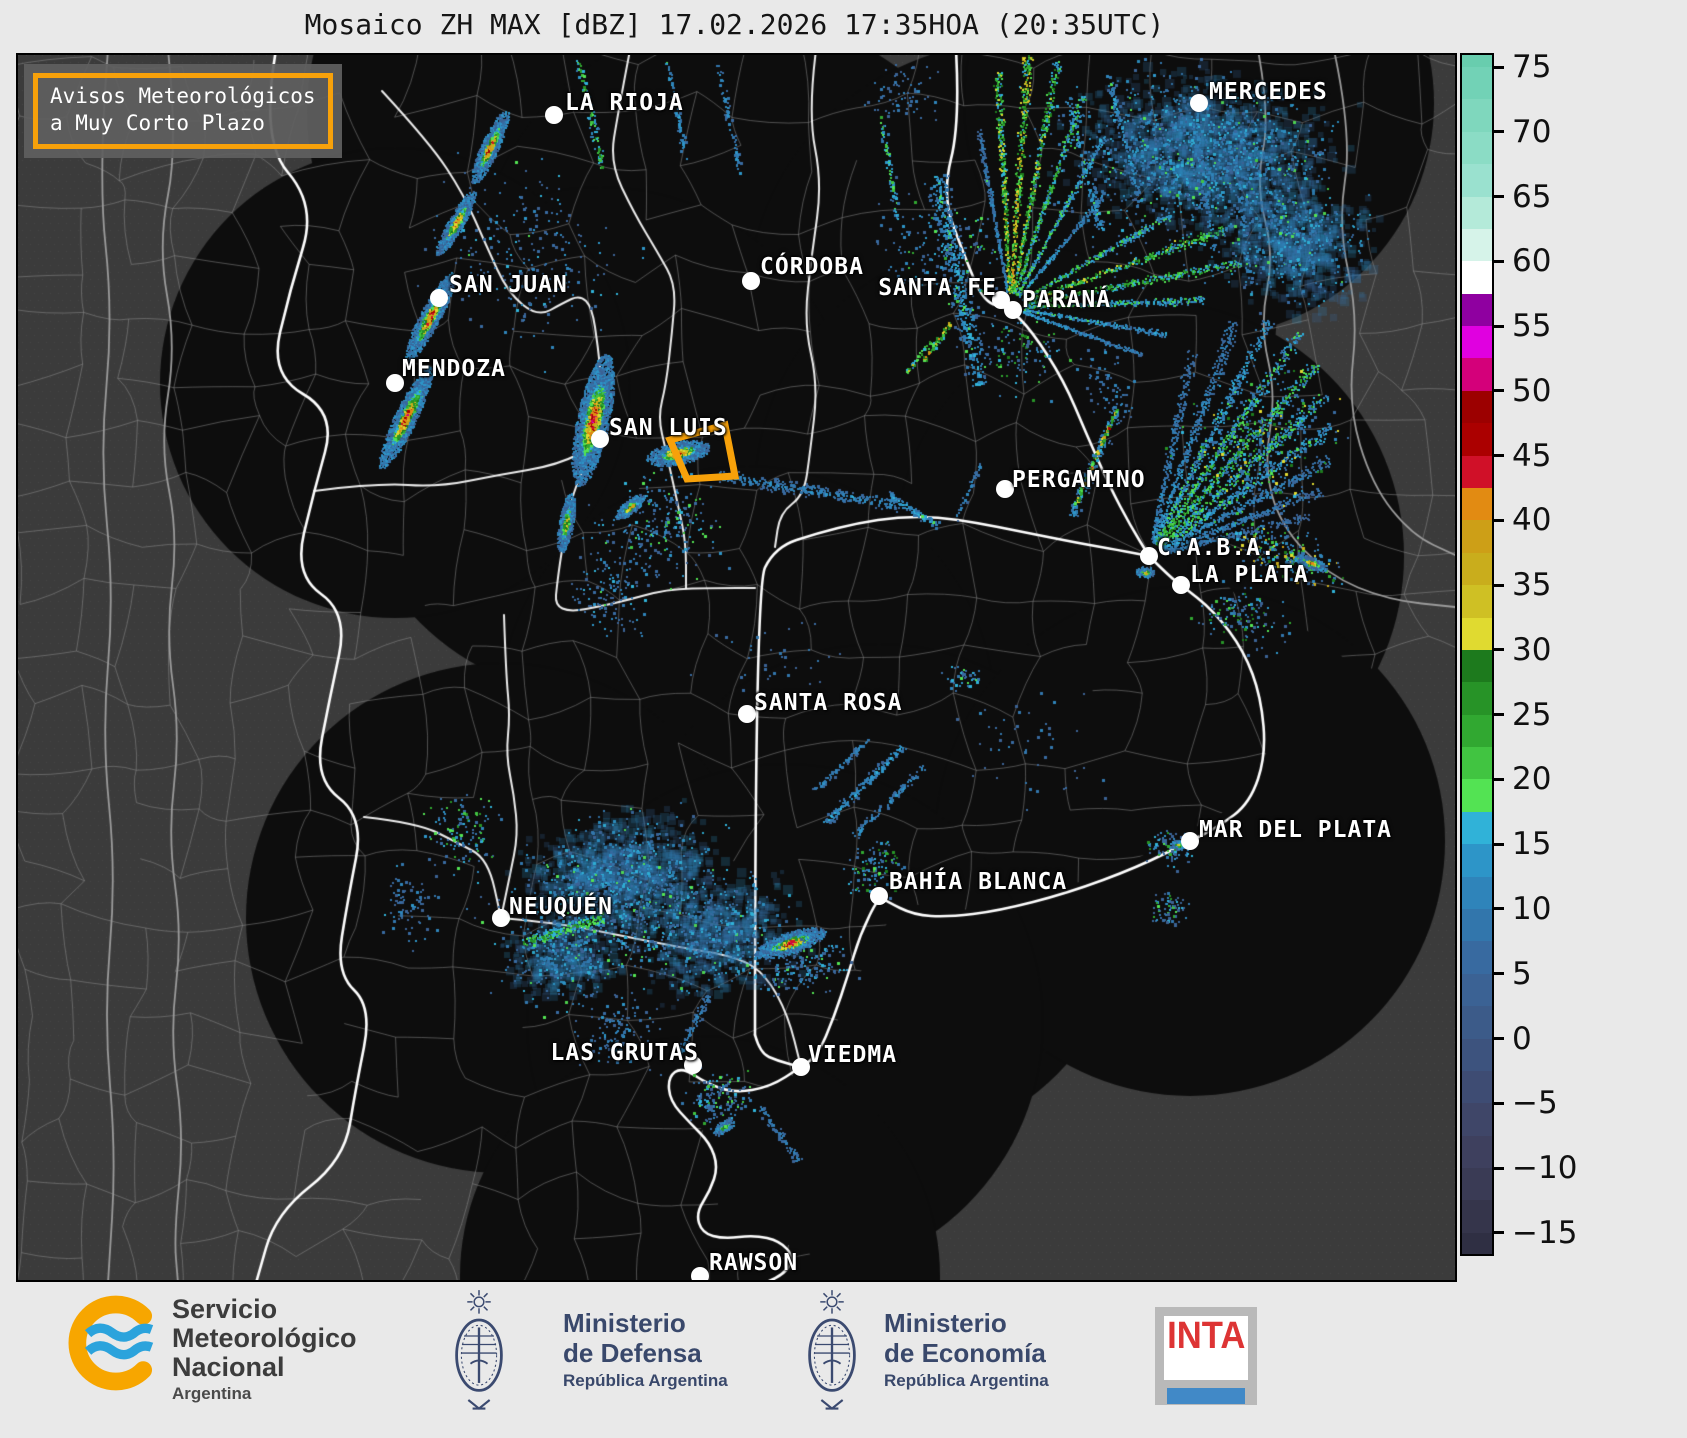 Image resolution: width=1687 pixels, height=1438 pixels. What do you see at coordinates (668, 428) in the screenshot?
I see `city-label: SAN LUIS` at bounding box center [668, 428].